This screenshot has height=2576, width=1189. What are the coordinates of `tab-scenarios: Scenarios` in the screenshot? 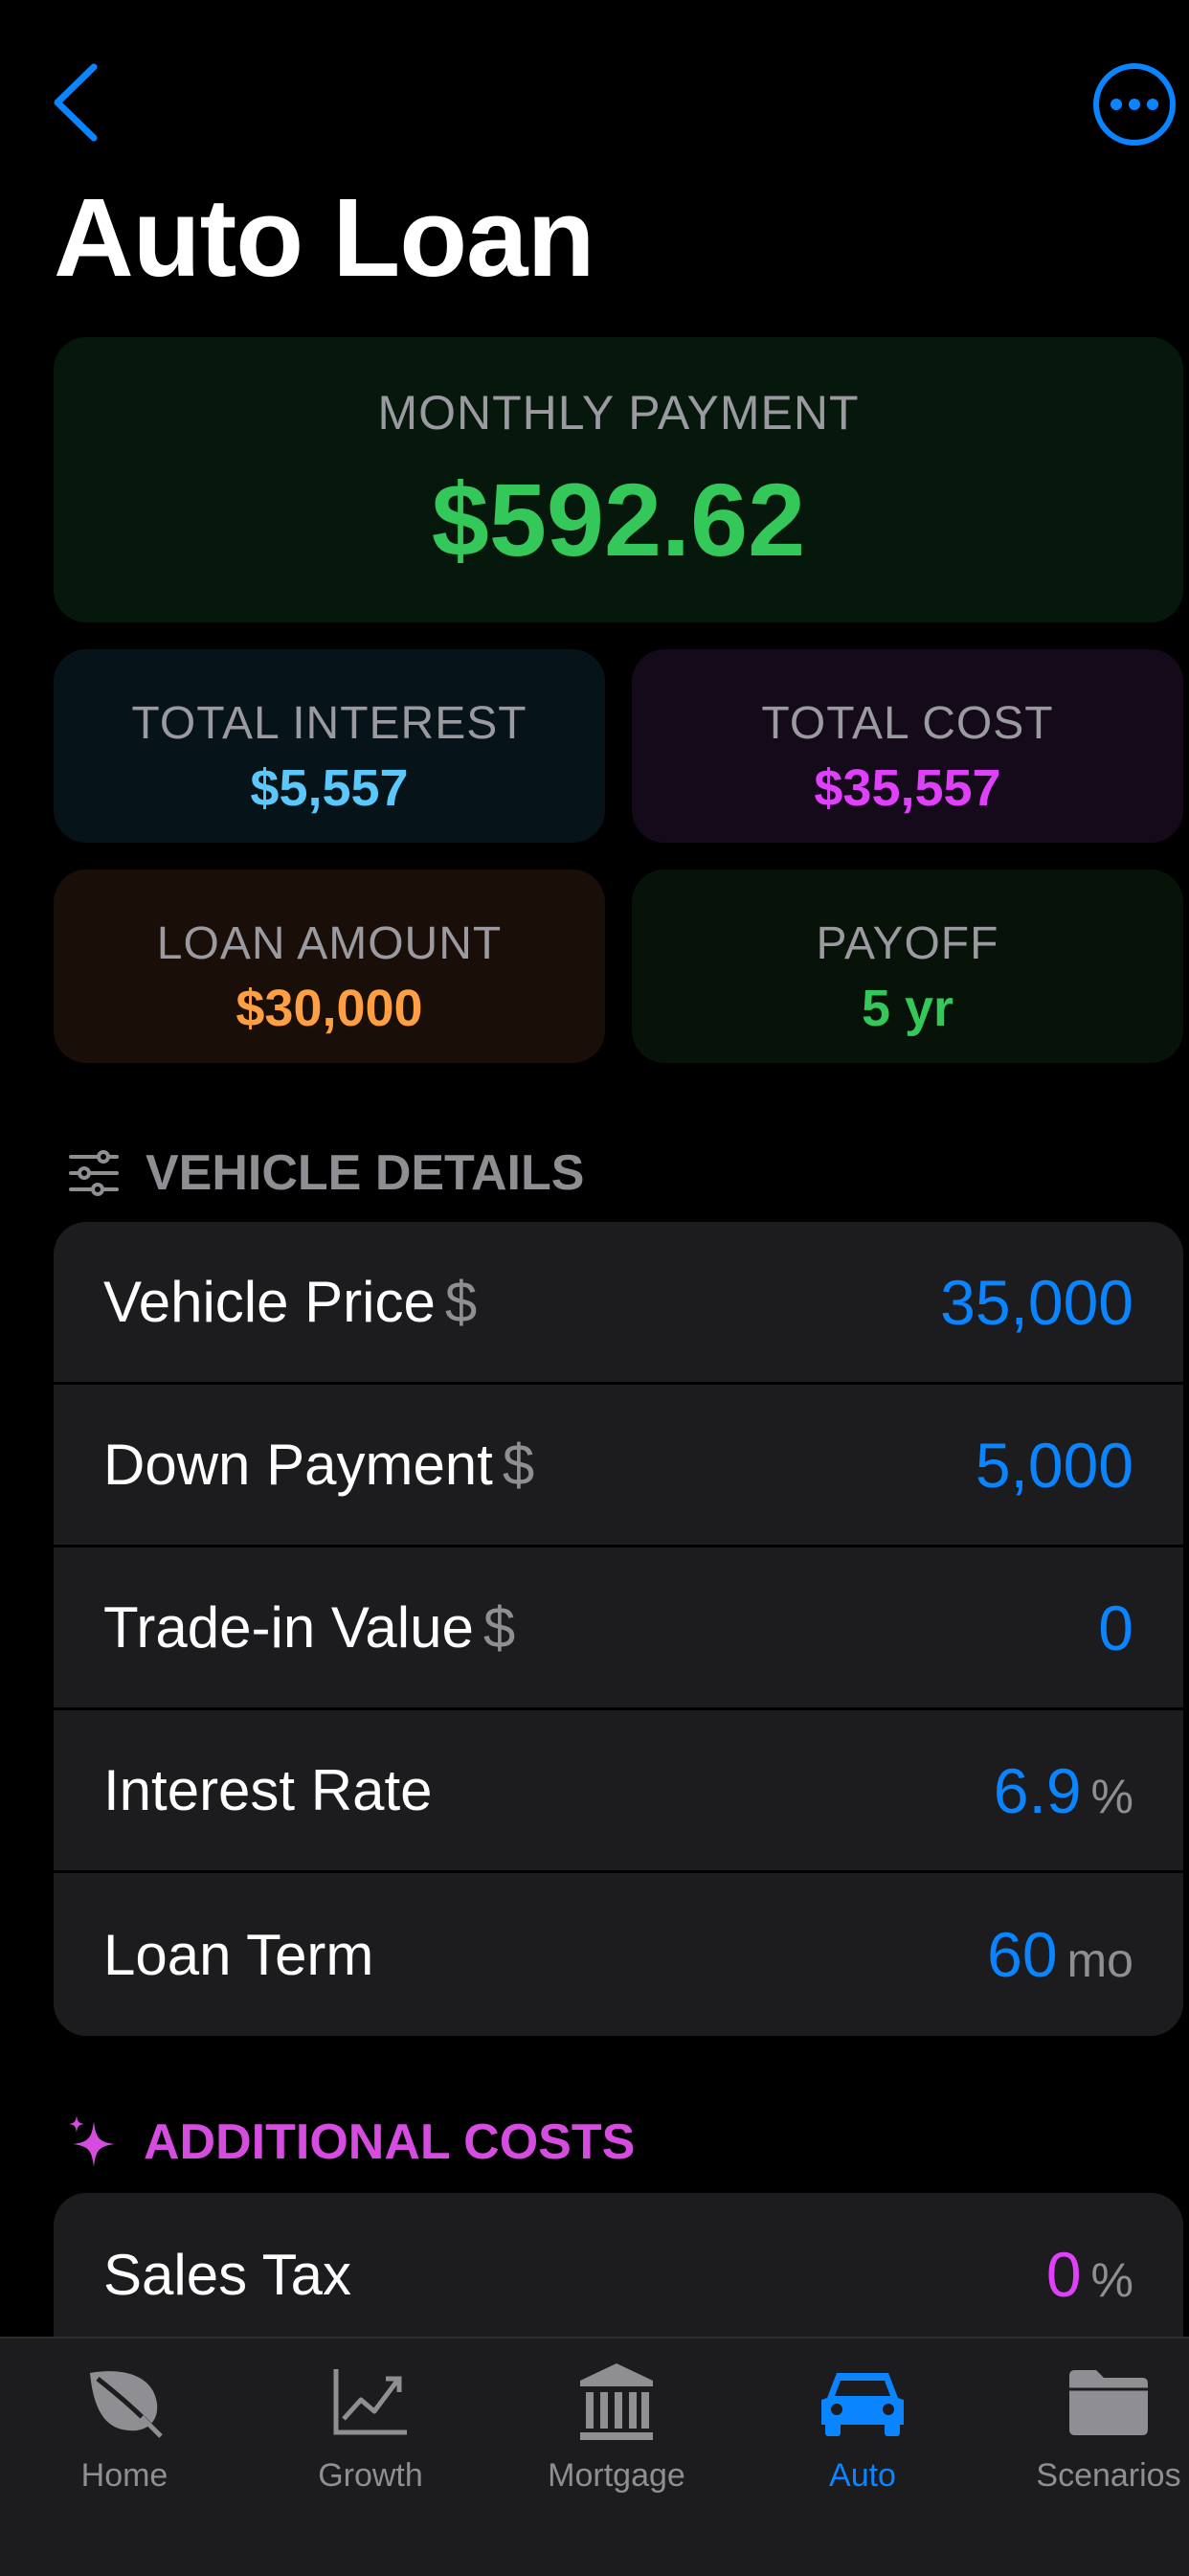 It's located at (1096, 2426).